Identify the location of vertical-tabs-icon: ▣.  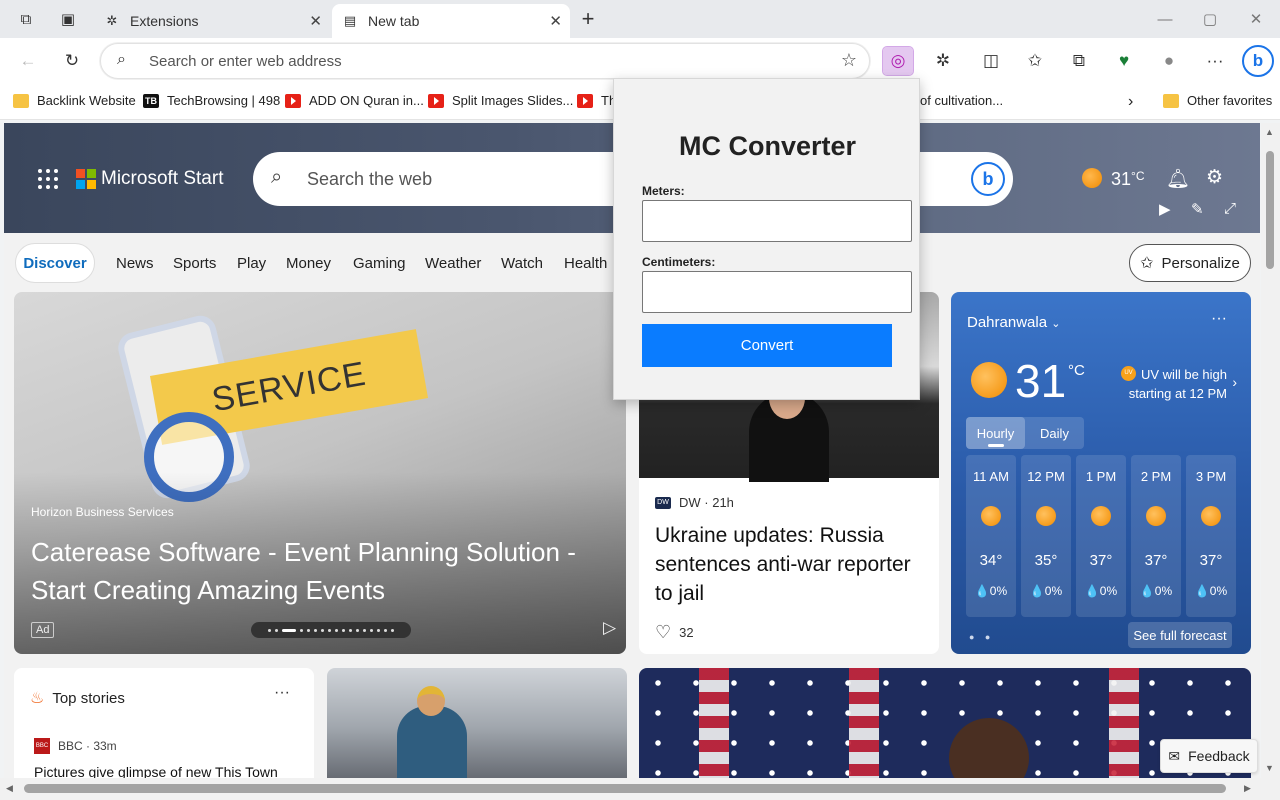
(68, 19).